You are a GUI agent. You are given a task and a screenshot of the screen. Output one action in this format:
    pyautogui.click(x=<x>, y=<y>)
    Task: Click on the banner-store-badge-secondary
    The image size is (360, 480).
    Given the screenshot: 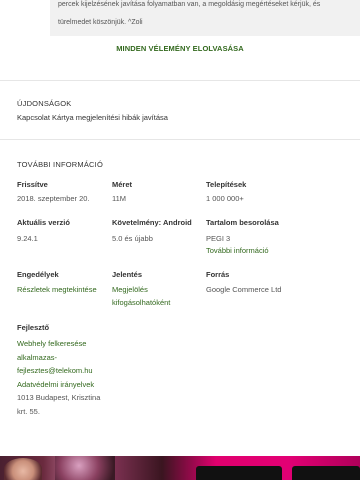 What is the action you would take?
    pyautogui.click(x=326, y=473)
    